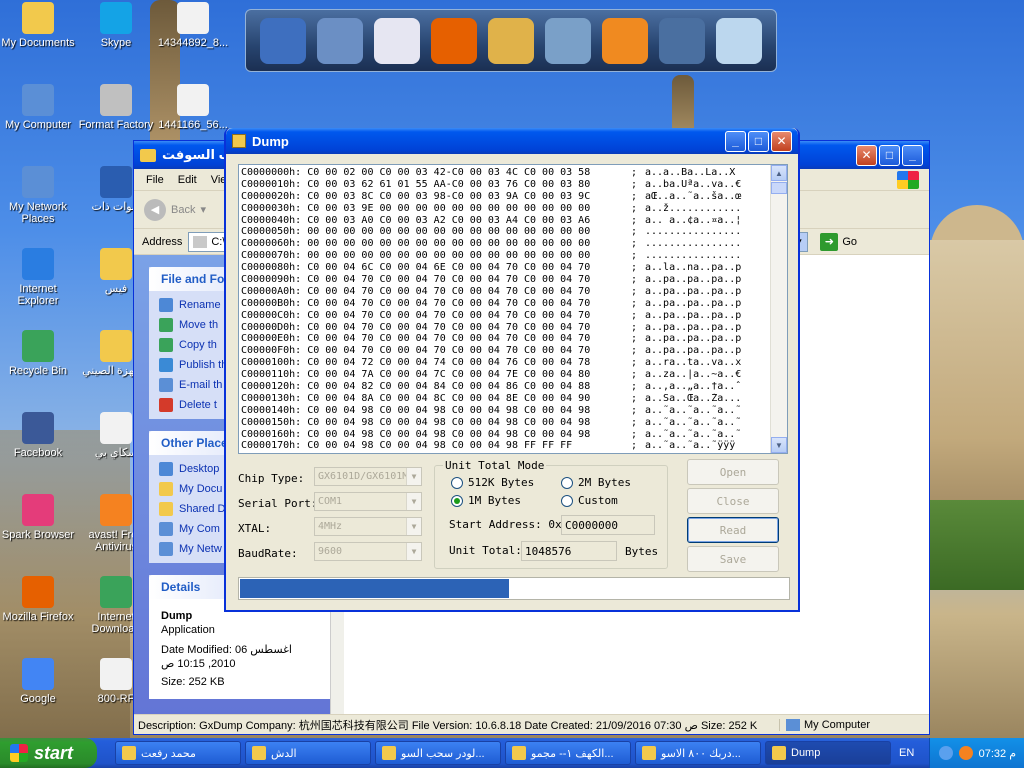  What do you see at coordinates (48, 753) in the screenshot?
I see `start-button: start` at bounding box center [48, 753].